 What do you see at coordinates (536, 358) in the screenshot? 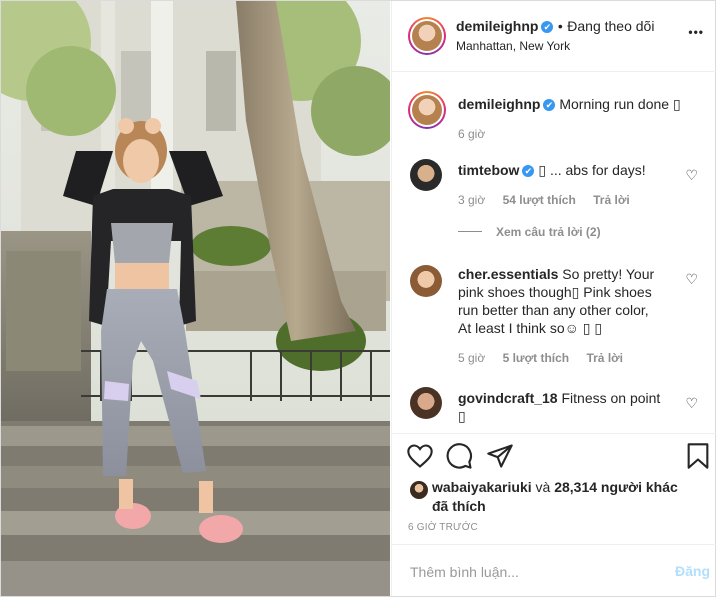
I see `comment-likes: 5 lượt thích` at bounding box center [536, 358].